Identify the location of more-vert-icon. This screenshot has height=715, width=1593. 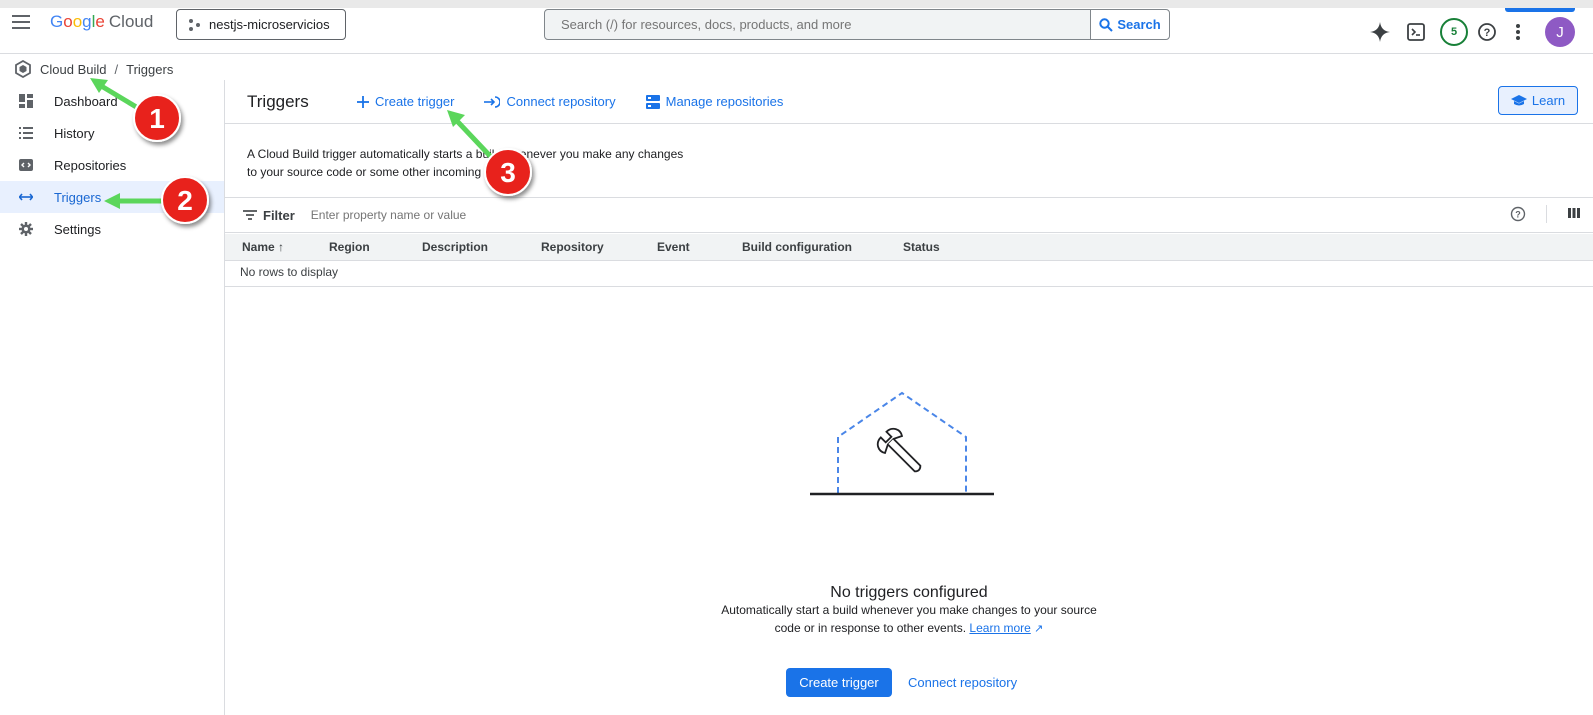
(1518, 32).